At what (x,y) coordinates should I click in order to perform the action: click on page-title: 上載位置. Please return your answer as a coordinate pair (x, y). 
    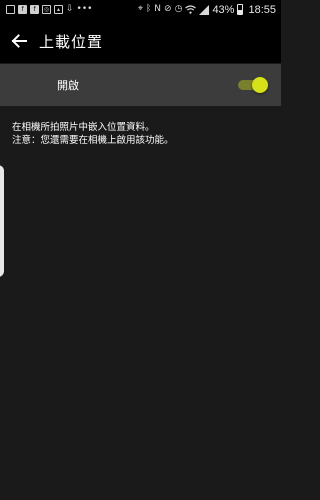
    Looking at the image, I should click on (71, 41).